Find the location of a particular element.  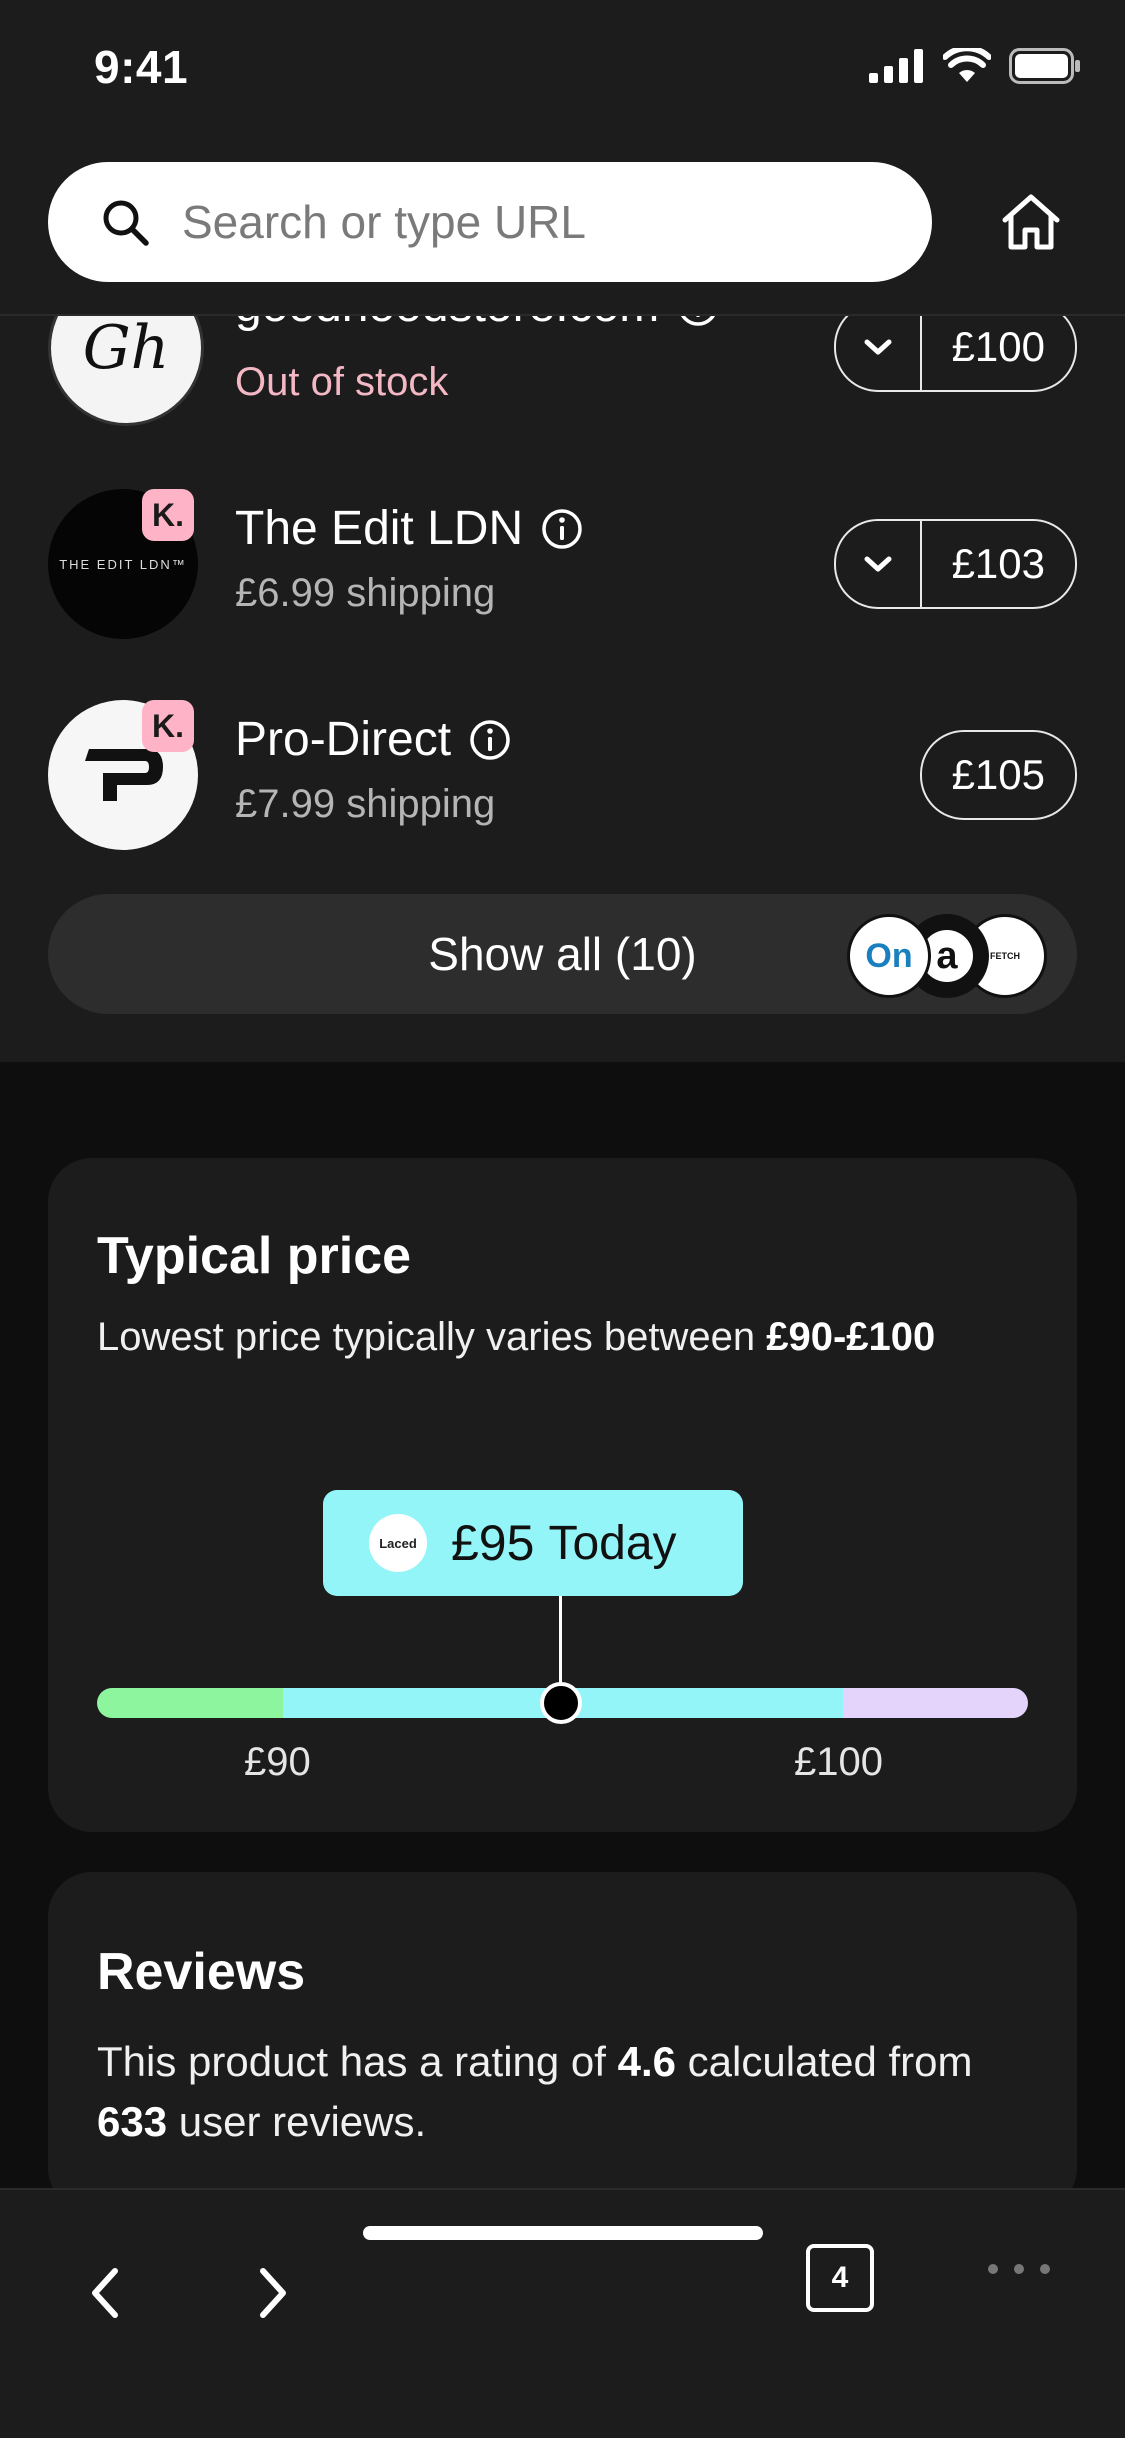

tooltip-label: Today is located at coordinates (612, 1543).